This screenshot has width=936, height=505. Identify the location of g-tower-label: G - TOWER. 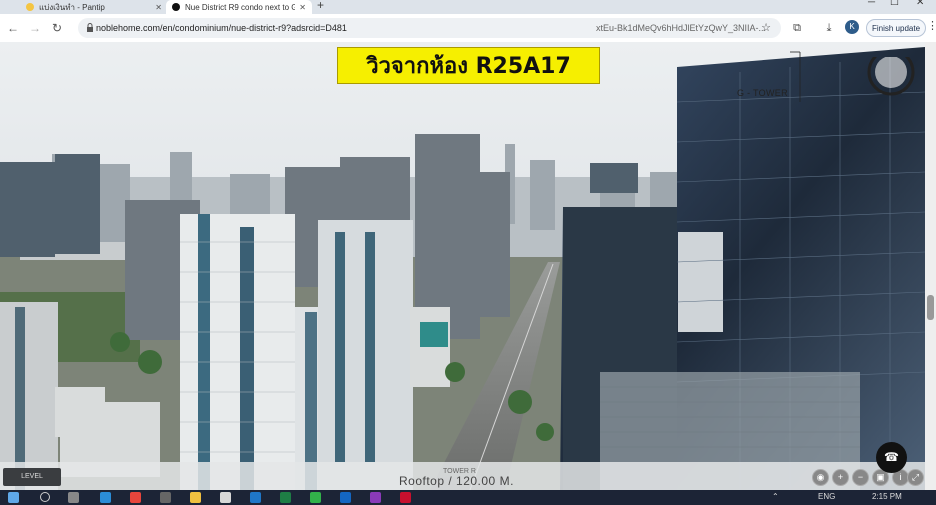
(762, 93).